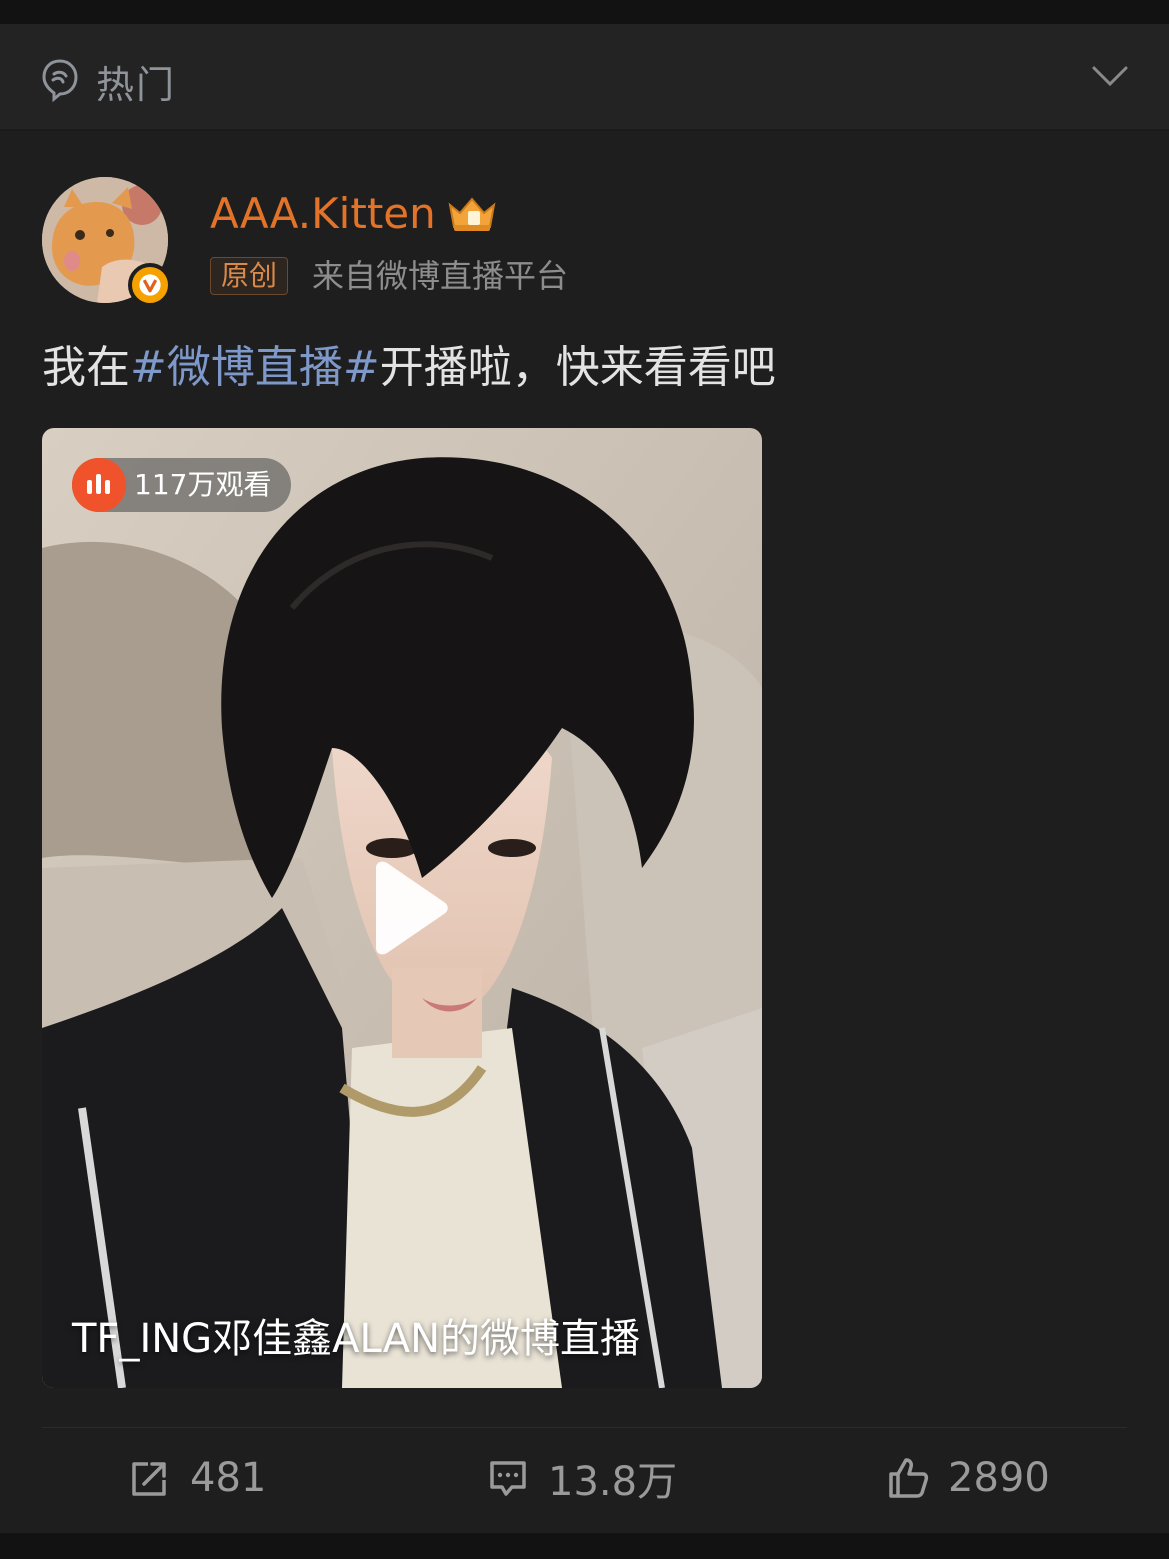 The image size is (1169, 1559). Describe the element at coordinates (136, 85) in the screenshot. I see `feed-title: 热门` at that location.